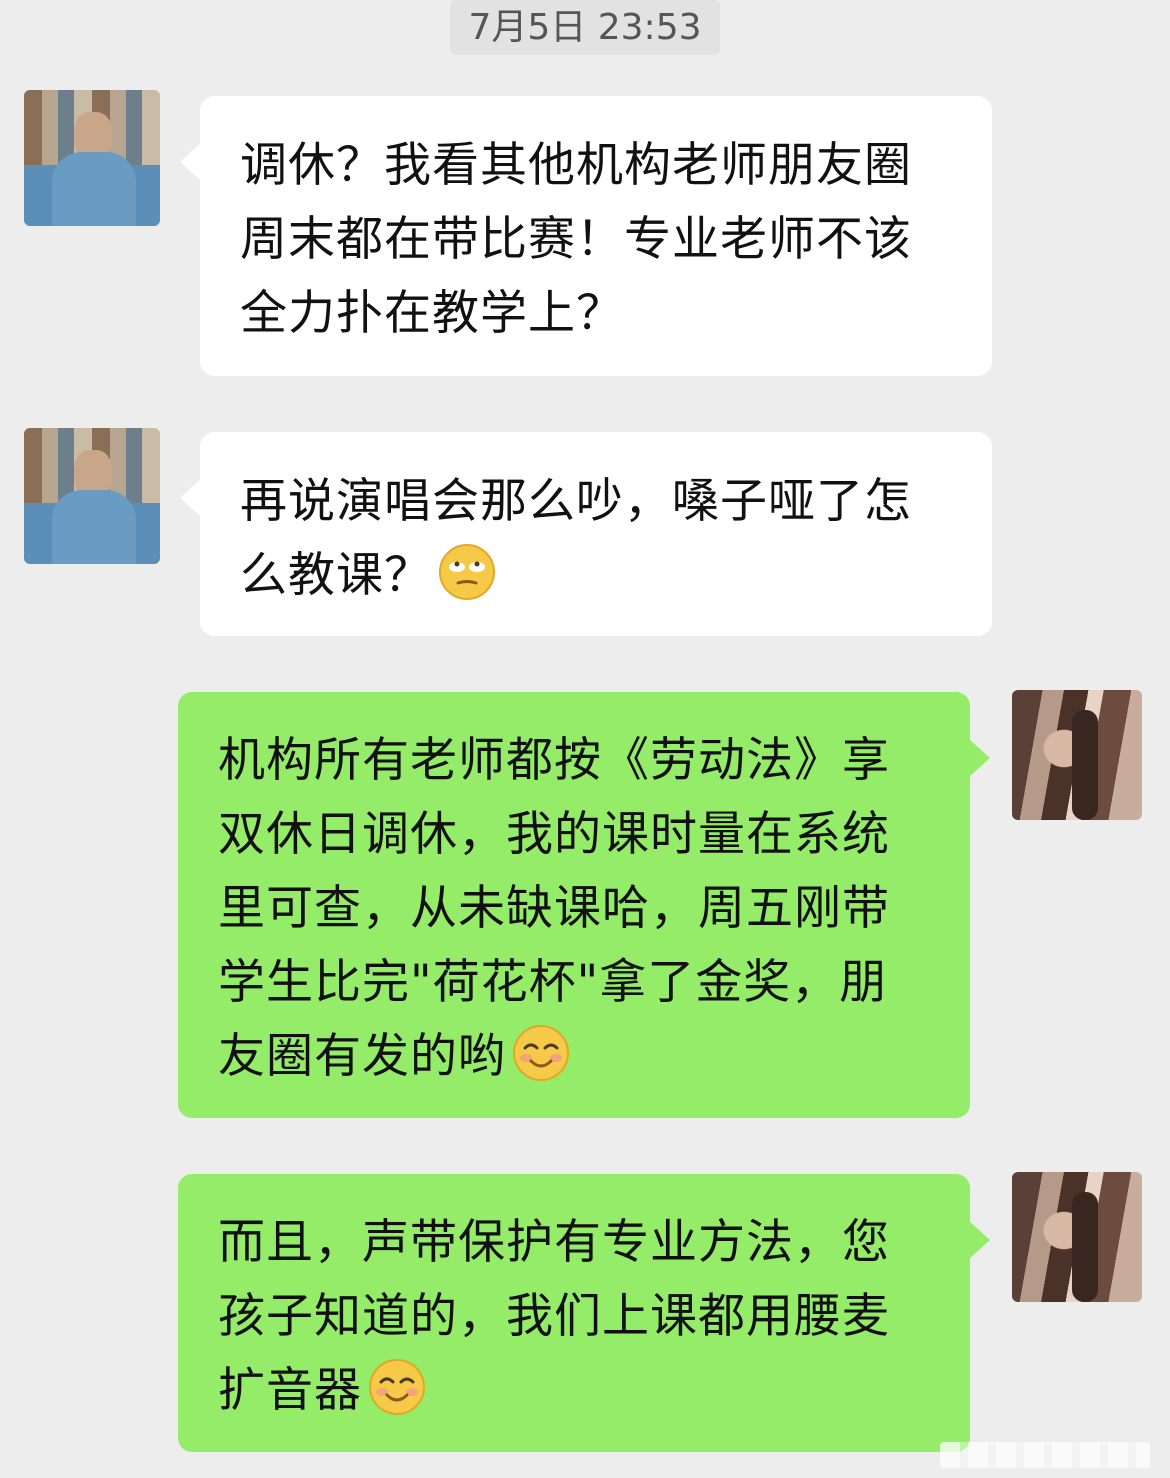  I want to click on watermark, so click(1045, 1455).